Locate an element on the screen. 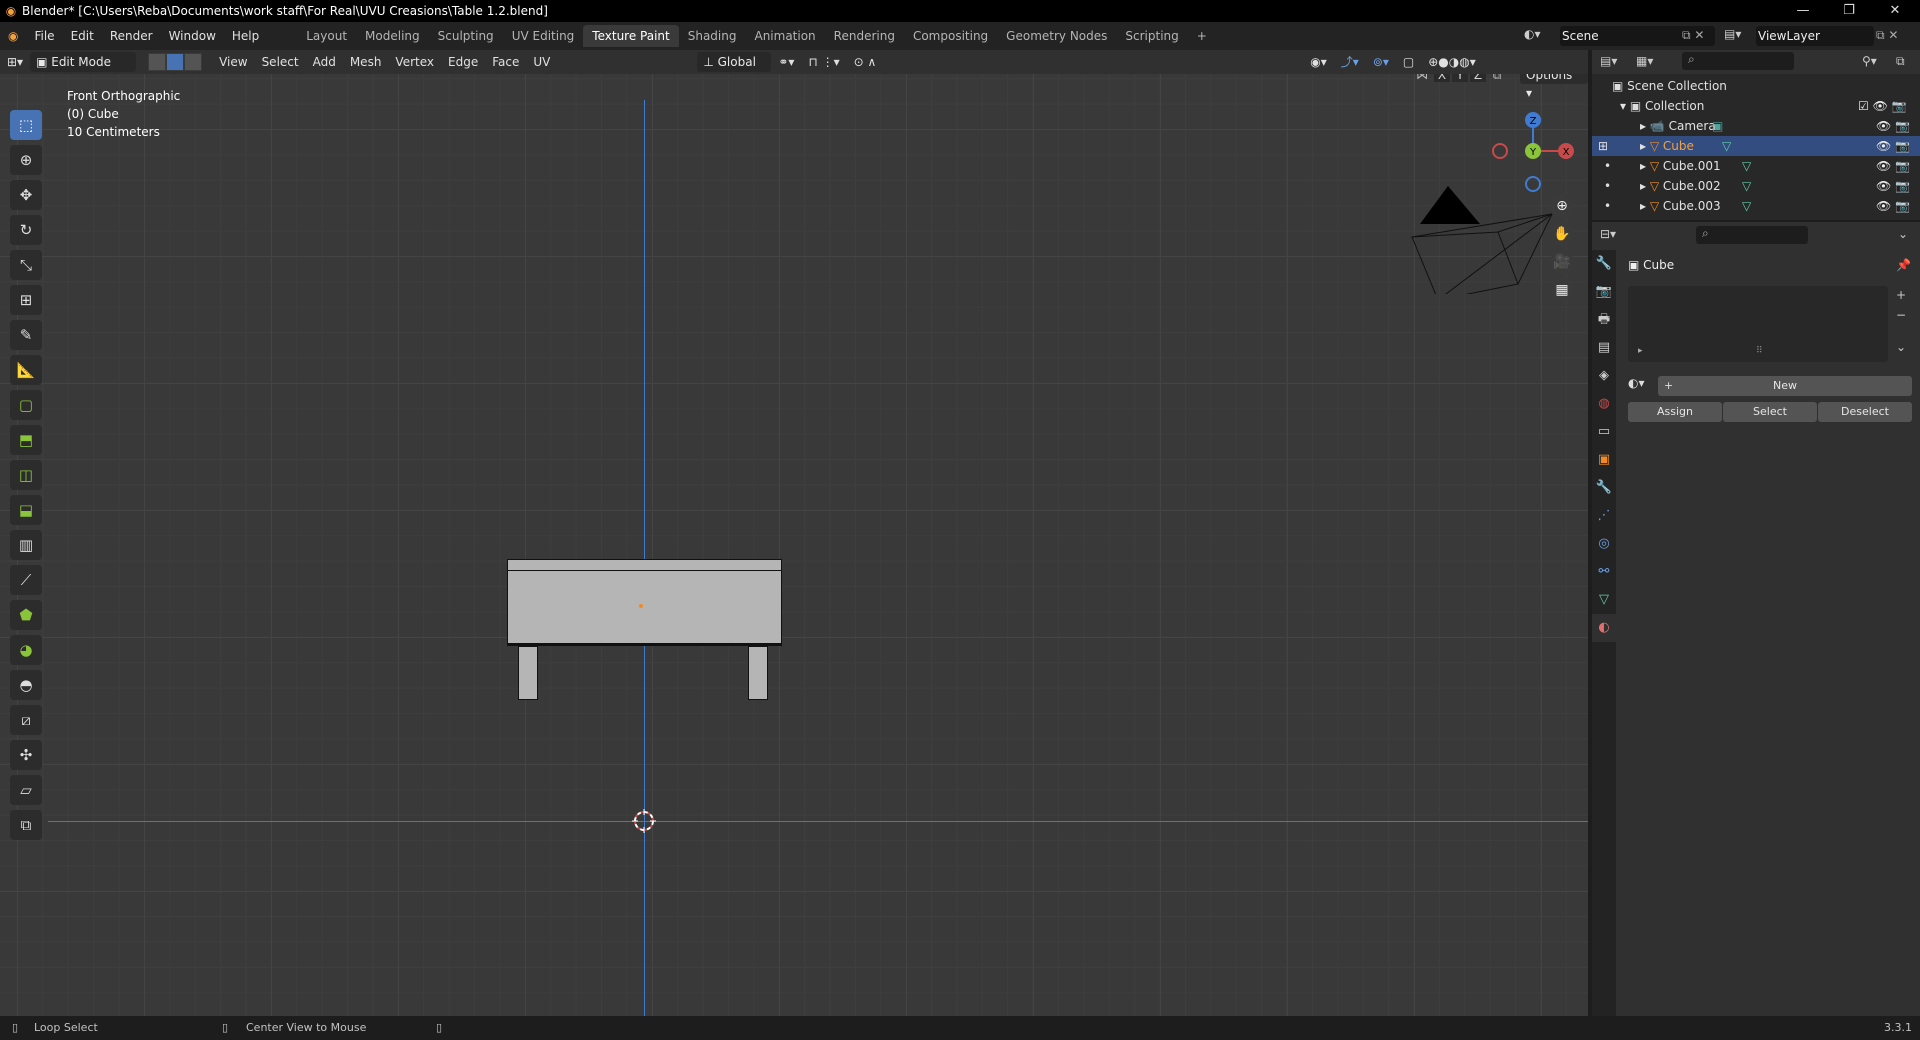 This screenshot has height=1040, width=1920. cursor-icon: ⊕ is located at coordinates (26, 160).